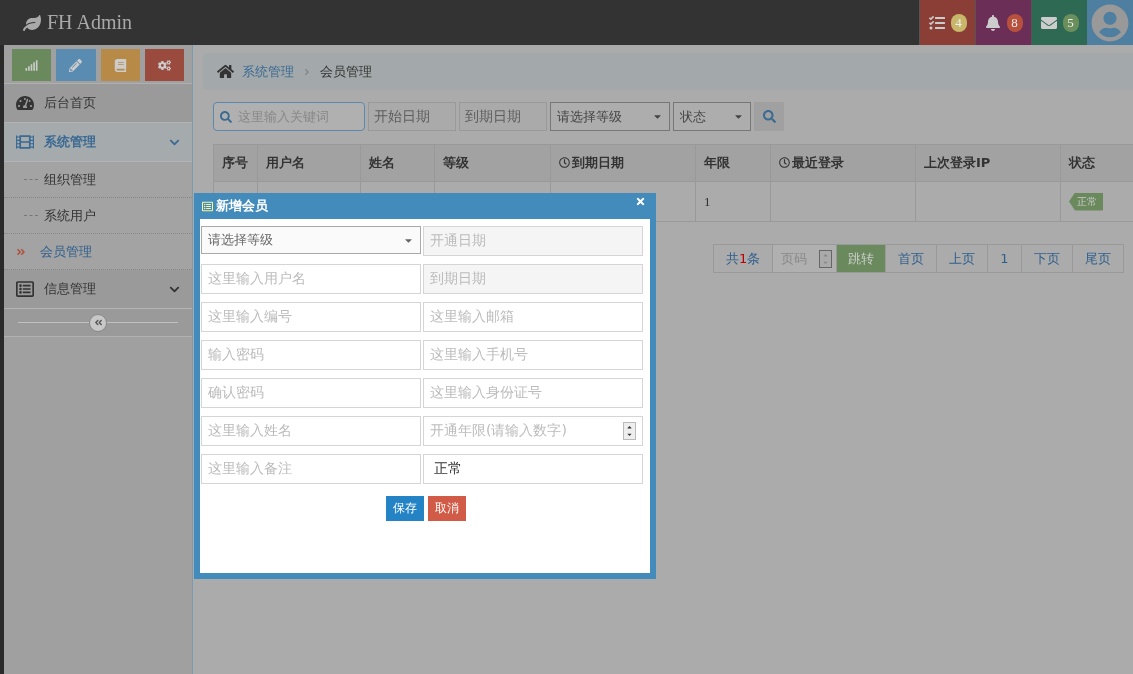 The width and height of the screenshot is (1133, 674). I want to click on home-icon, so click(225, 71).